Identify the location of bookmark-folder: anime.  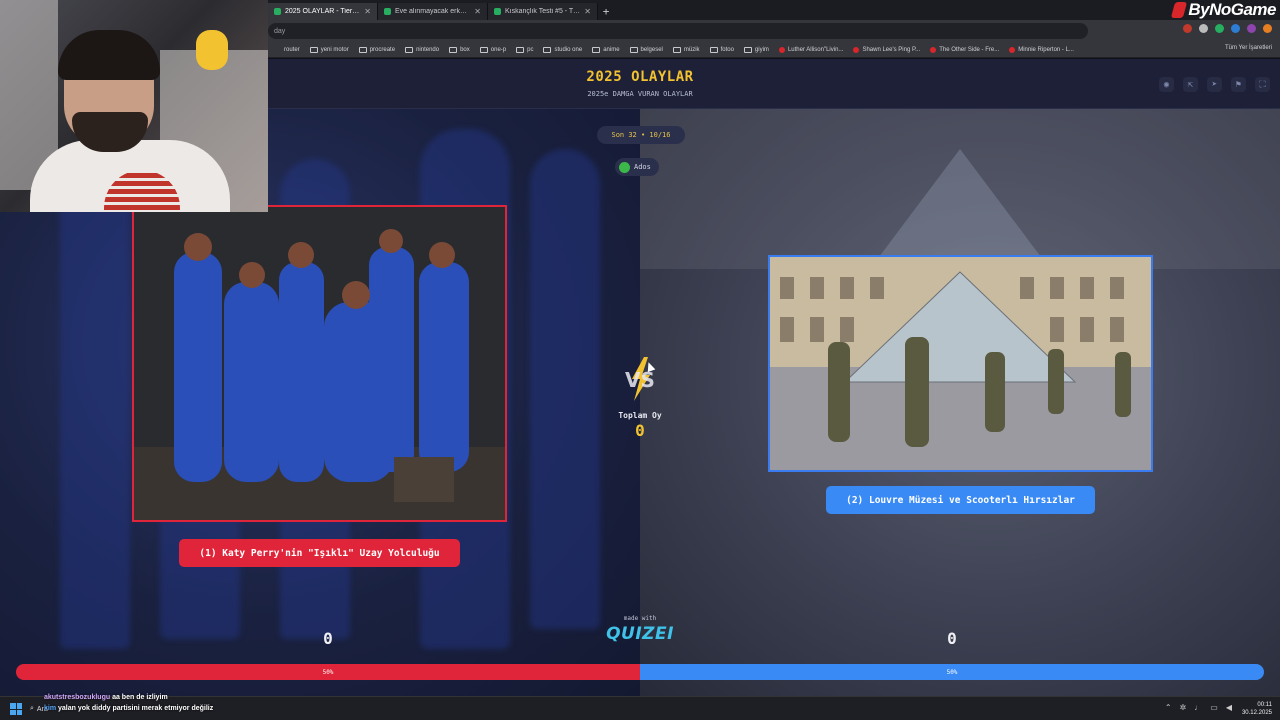
(606, 49).